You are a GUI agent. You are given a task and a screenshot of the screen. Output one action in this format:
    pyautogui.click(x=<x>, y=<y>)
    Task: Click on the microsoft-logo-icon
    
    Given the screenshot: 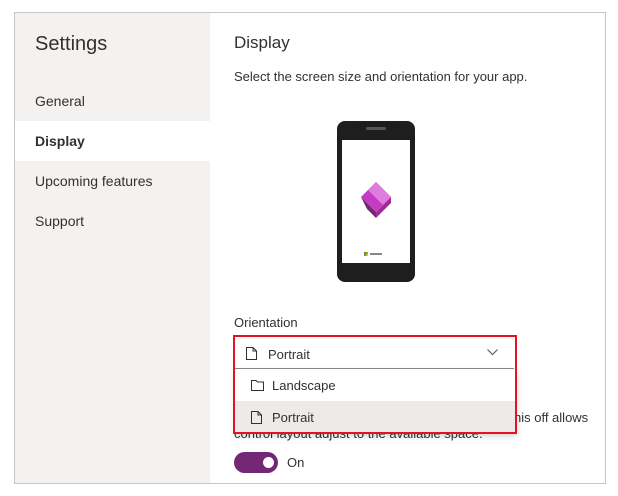 What is the action you would take?
    pyautogui.click(x=376, y=254)
    